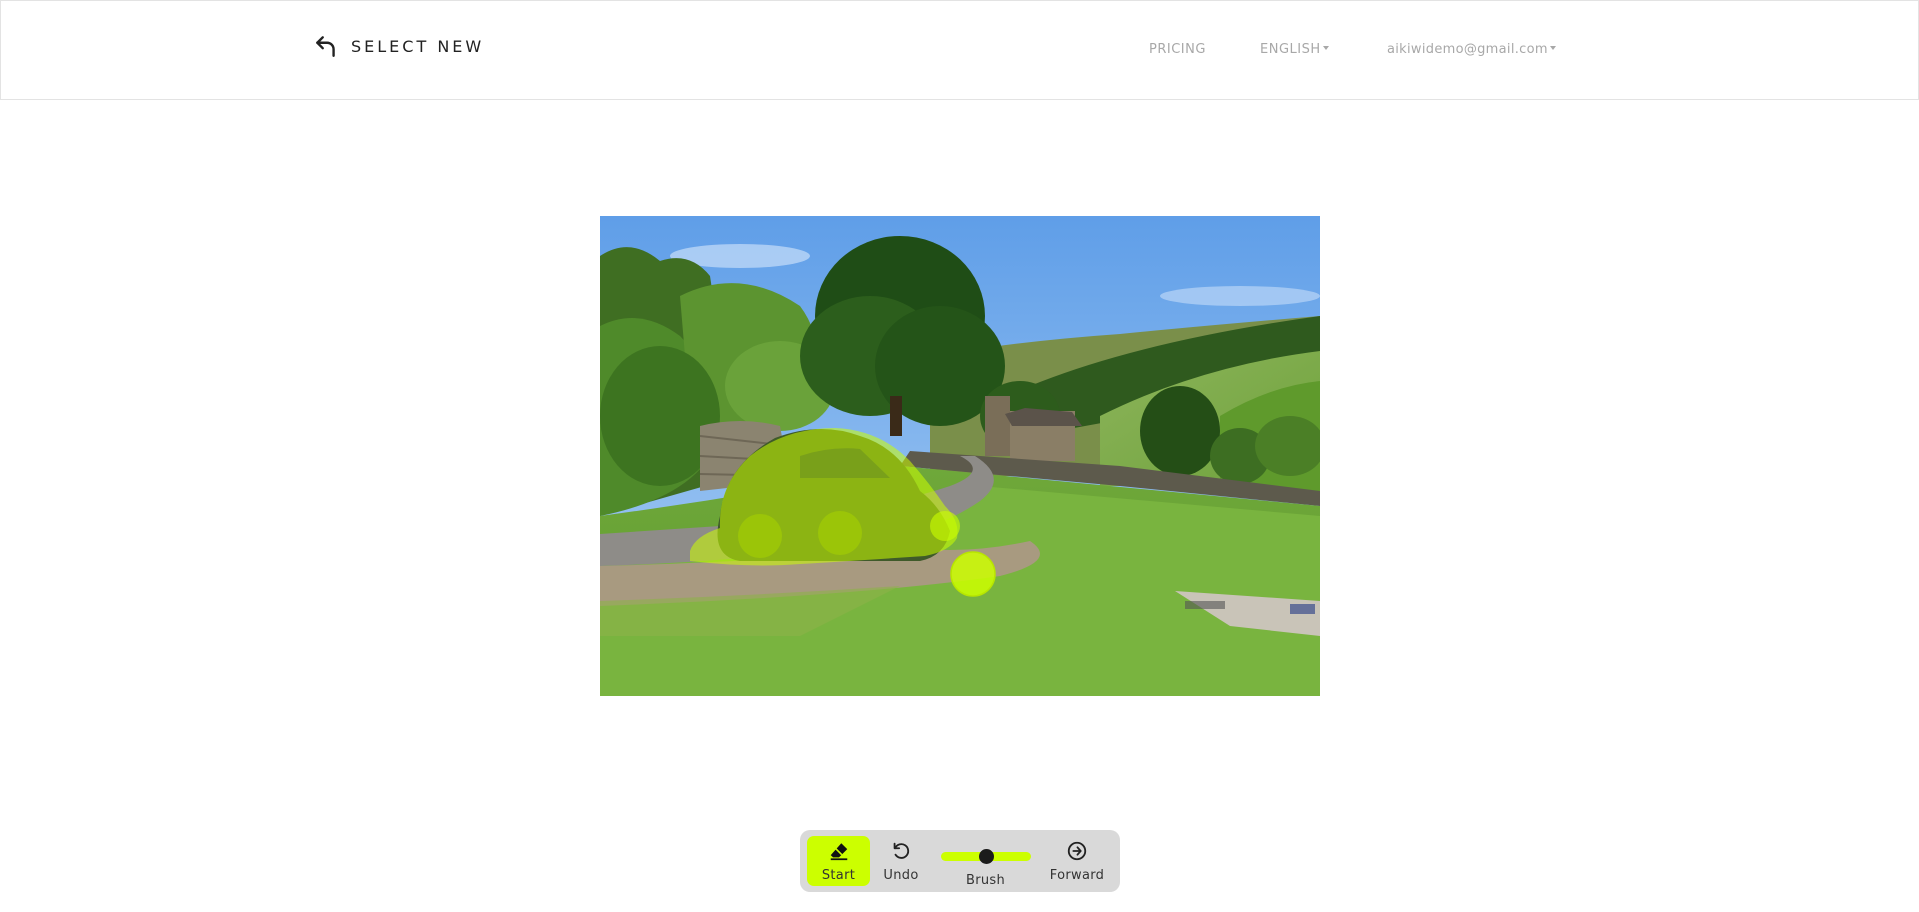 This screenshot has width=1919, height=912. What do you see at coordinates (838, 875) in the screenshot?
I see `start-label: Start` at bounding box center [838, 875].